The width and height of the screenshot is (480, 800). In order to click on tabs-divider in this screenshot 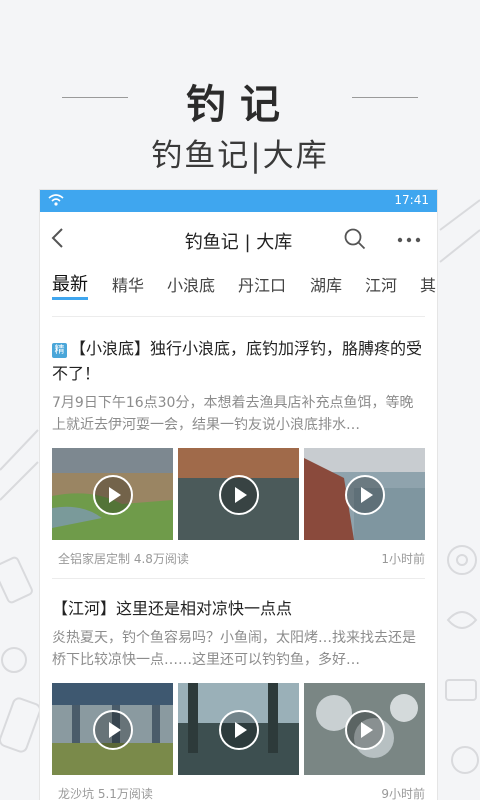, I will do `click(238, 316)`.